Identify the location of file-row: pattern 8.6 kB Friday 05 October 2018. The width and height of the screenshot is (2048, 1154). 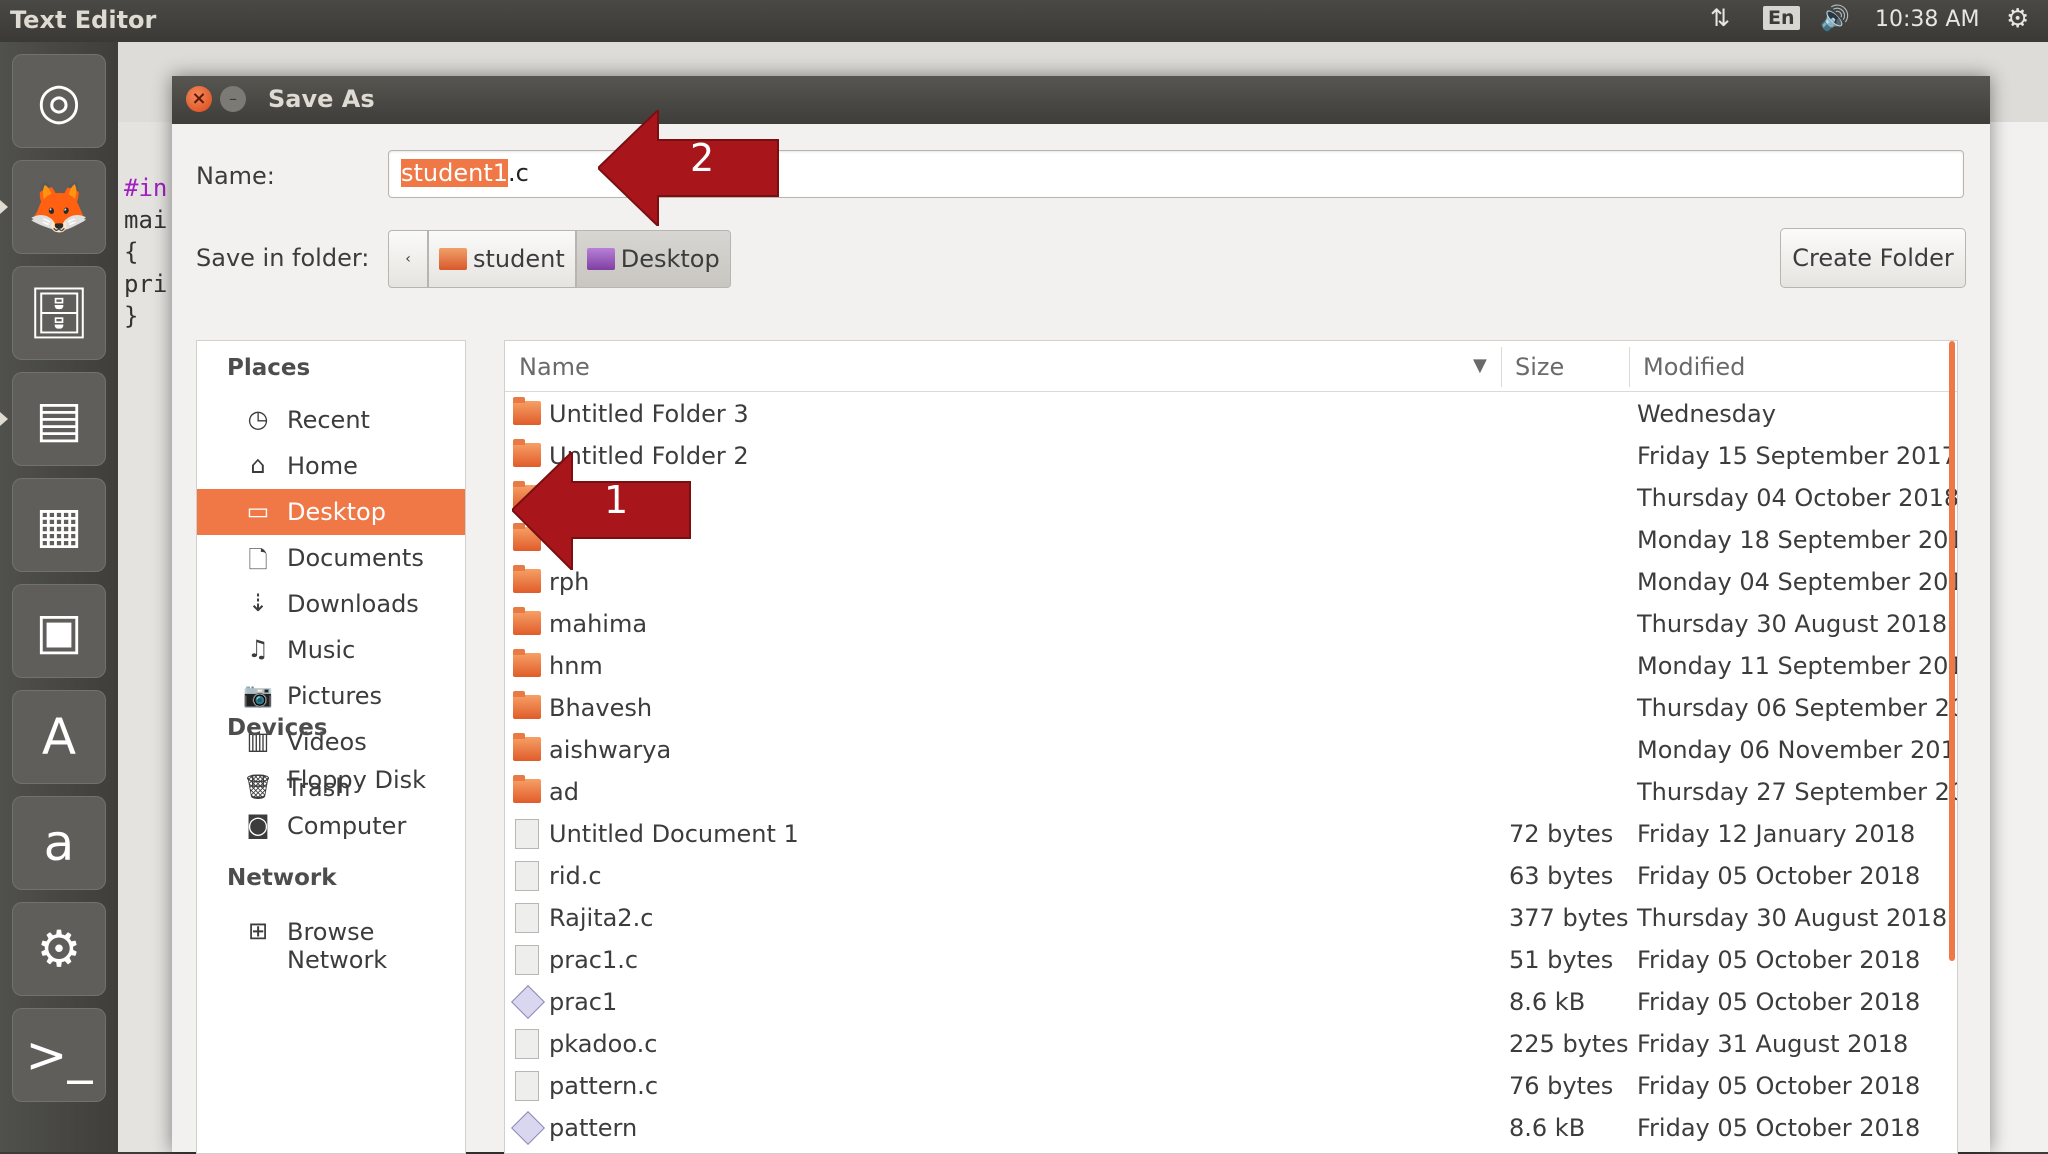
(1225, 1128).